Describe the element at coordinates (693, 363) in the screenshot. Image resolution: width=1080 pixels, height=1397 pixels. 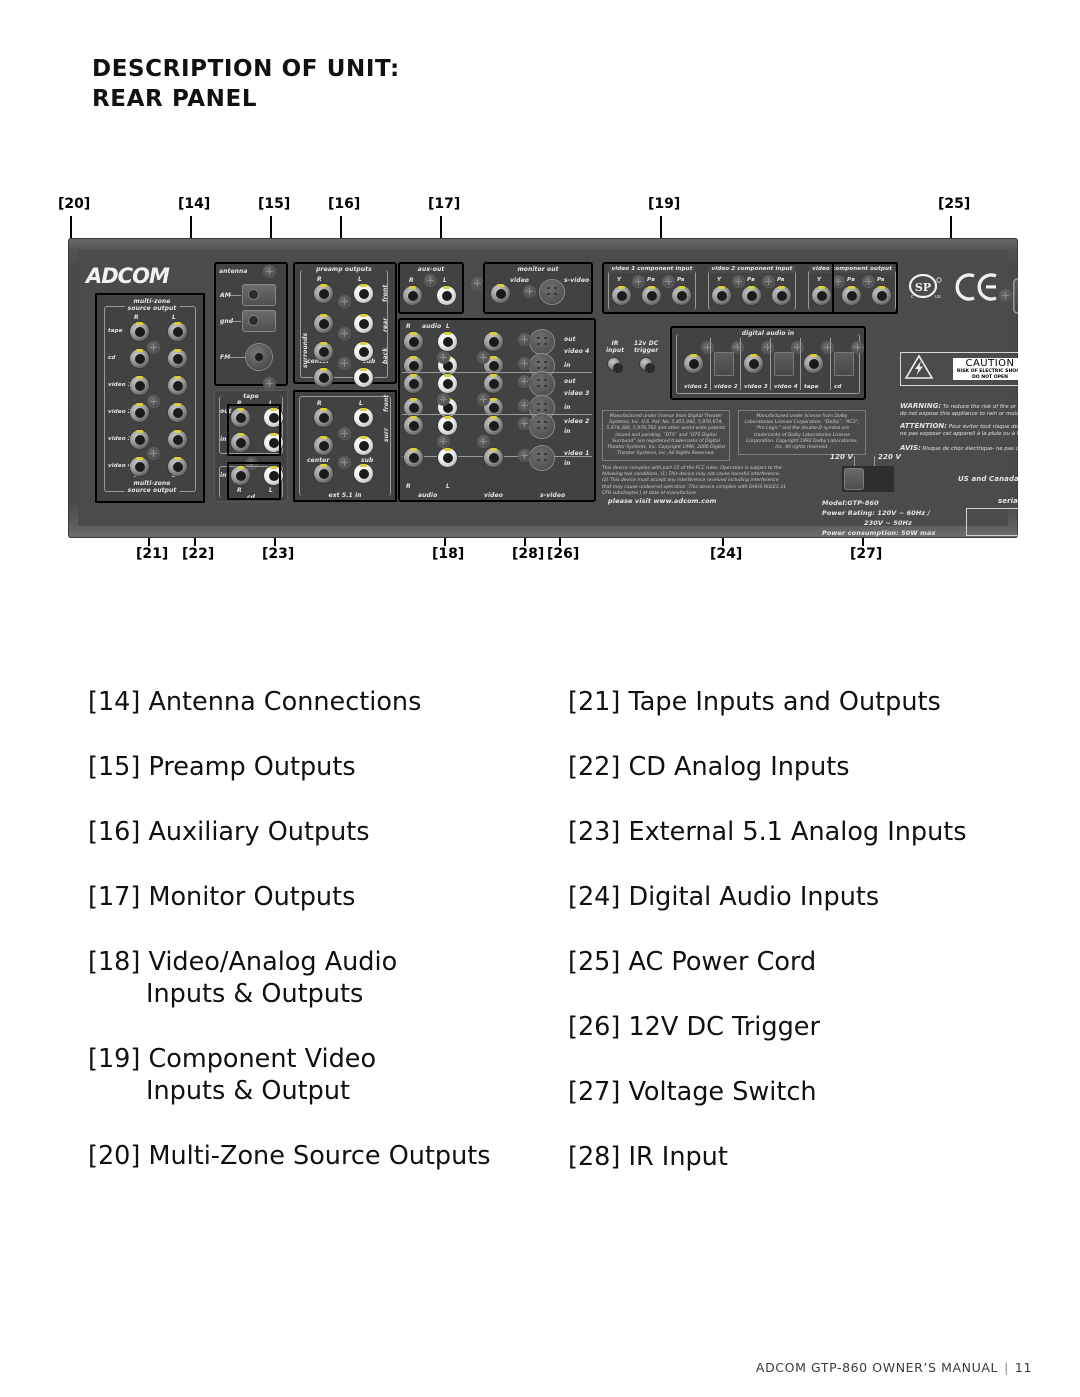
I see `digital-coax-video-1-jack` at that location.